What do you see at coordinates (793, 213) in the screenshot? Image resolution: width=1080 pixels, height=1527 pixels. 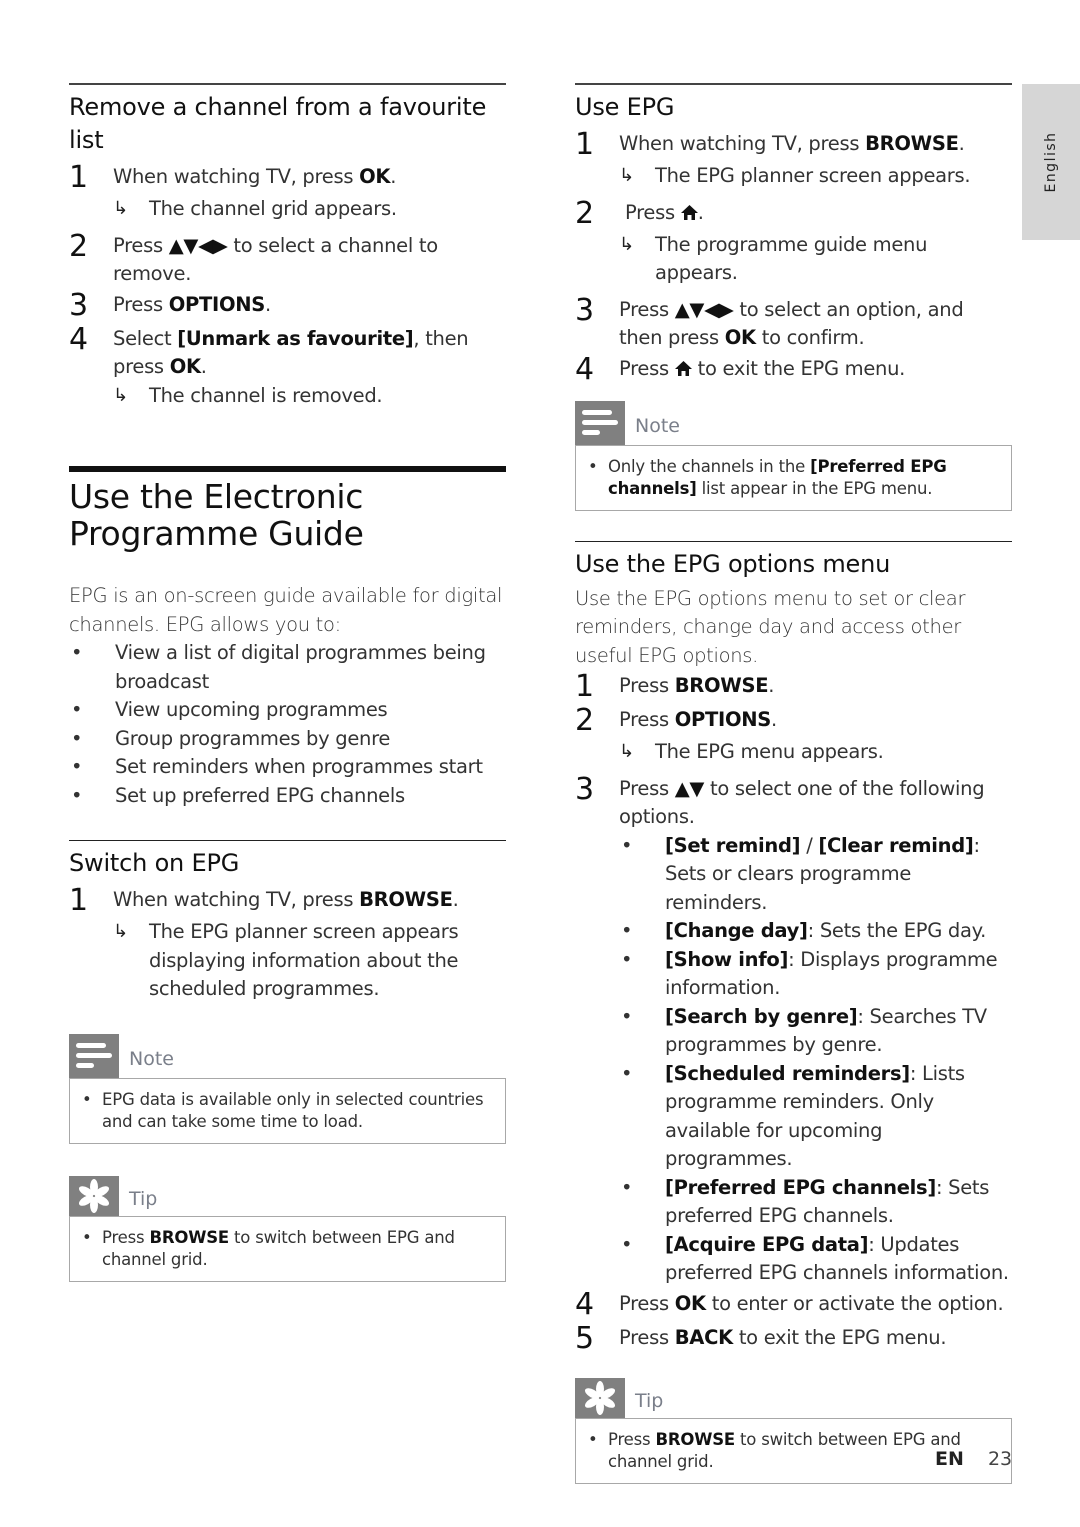 I see `step: 2 Press .` at bounding box center [793, 213].